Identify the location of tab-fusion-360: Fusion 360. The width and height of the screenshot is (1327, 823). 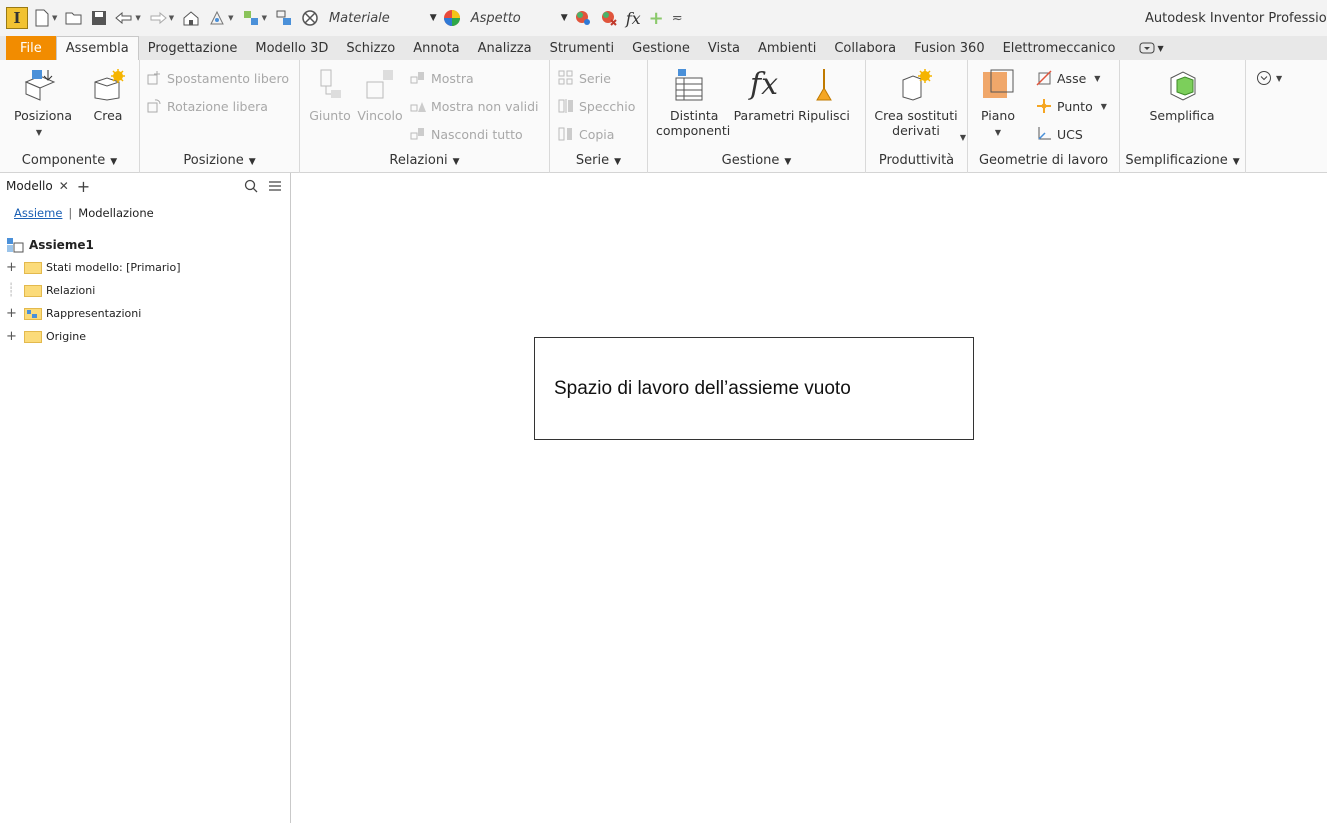
(949, 48).